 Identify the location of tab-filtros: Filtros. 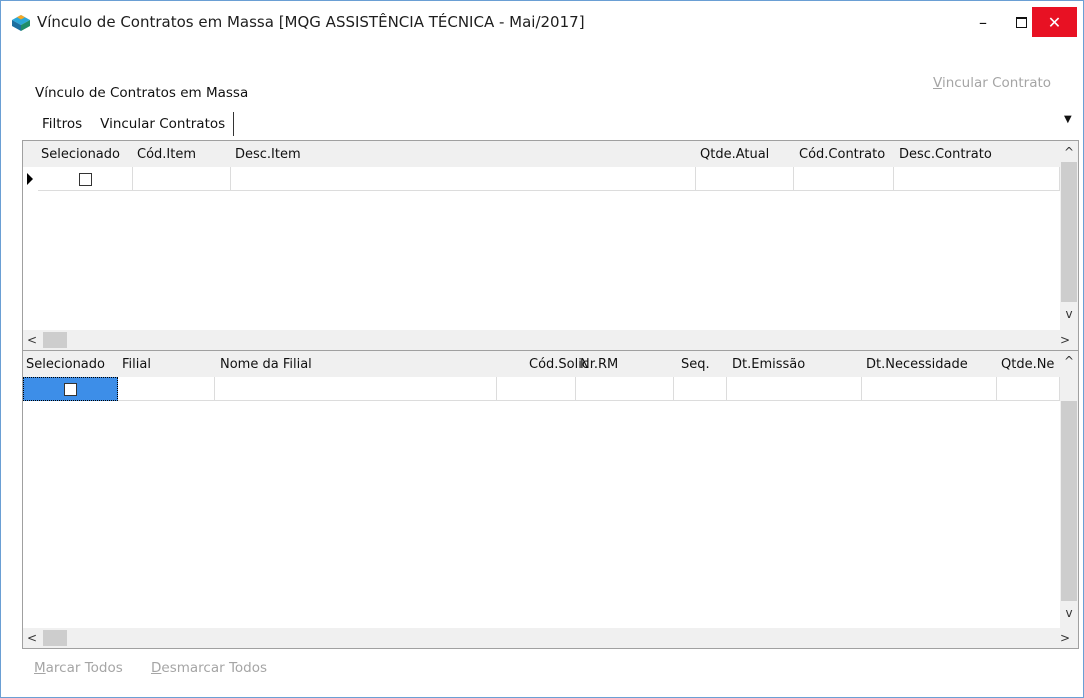
(62, 124).